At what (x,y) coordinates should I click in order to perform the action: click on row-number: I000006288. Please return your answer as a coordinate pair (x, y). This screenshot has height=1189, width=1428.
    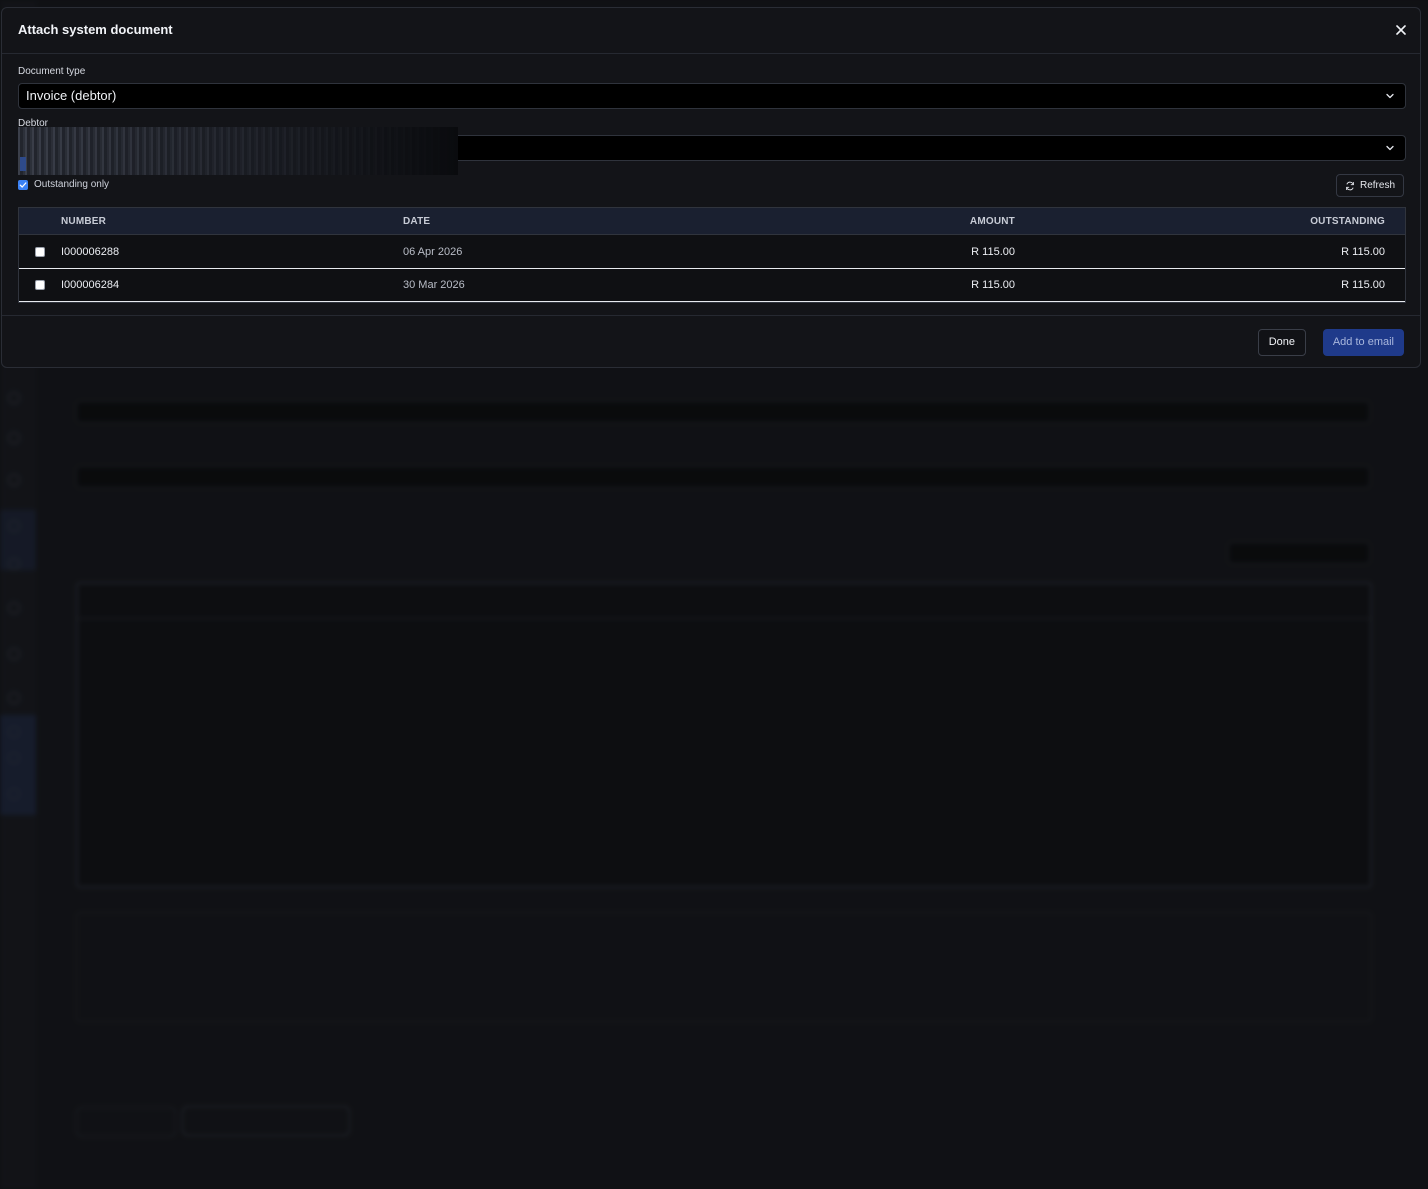
    Looking at the image, I should click on (90, 251).